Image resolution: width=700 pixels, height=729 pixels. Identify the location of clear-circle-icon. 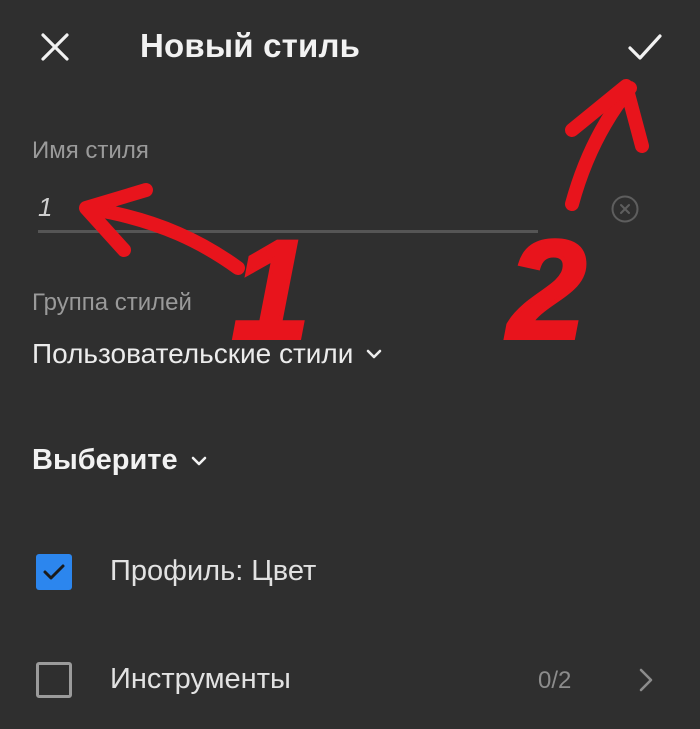
(625, 209).